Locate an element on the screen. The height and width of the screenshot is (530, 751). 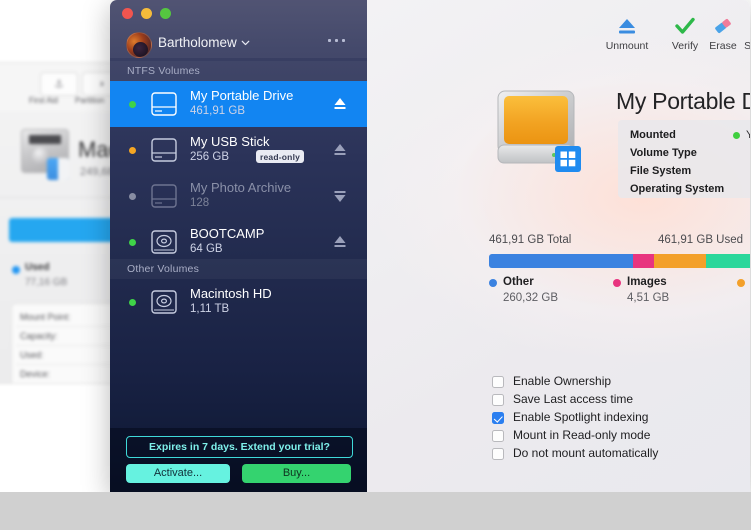
section-header-label: NTFS Volumes is located at coordinates (164, 71).